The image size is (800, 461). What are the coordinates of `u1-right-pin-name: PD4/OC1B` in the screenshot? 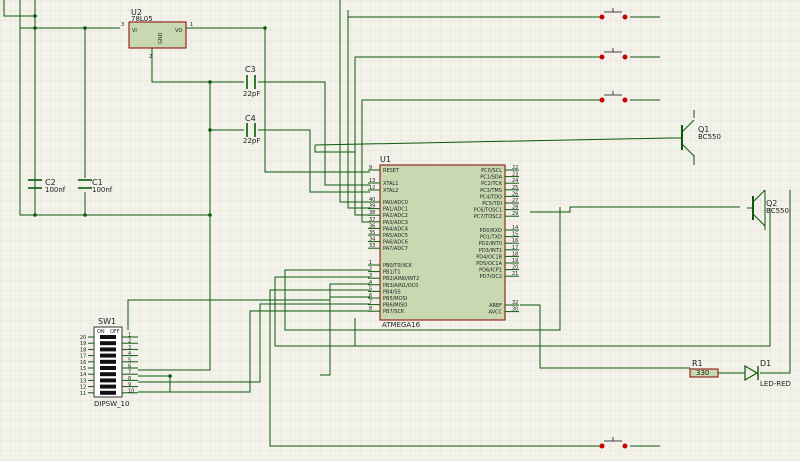 It's located at (489, 257).